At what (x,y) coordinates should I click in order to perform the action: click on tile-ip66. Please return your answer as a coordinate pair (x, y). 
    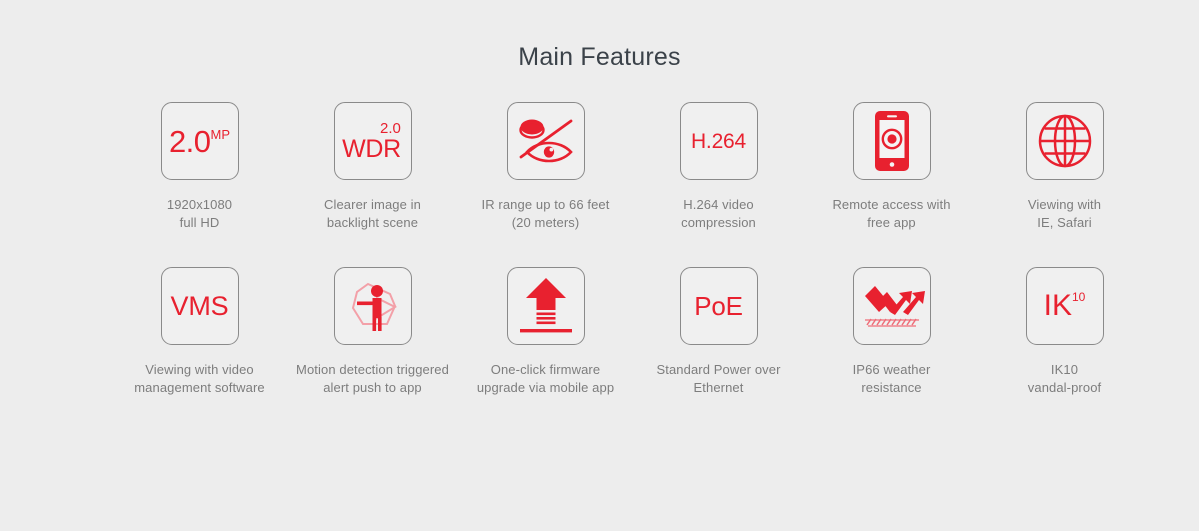
    Looking at the image, I should click on (891, 306).